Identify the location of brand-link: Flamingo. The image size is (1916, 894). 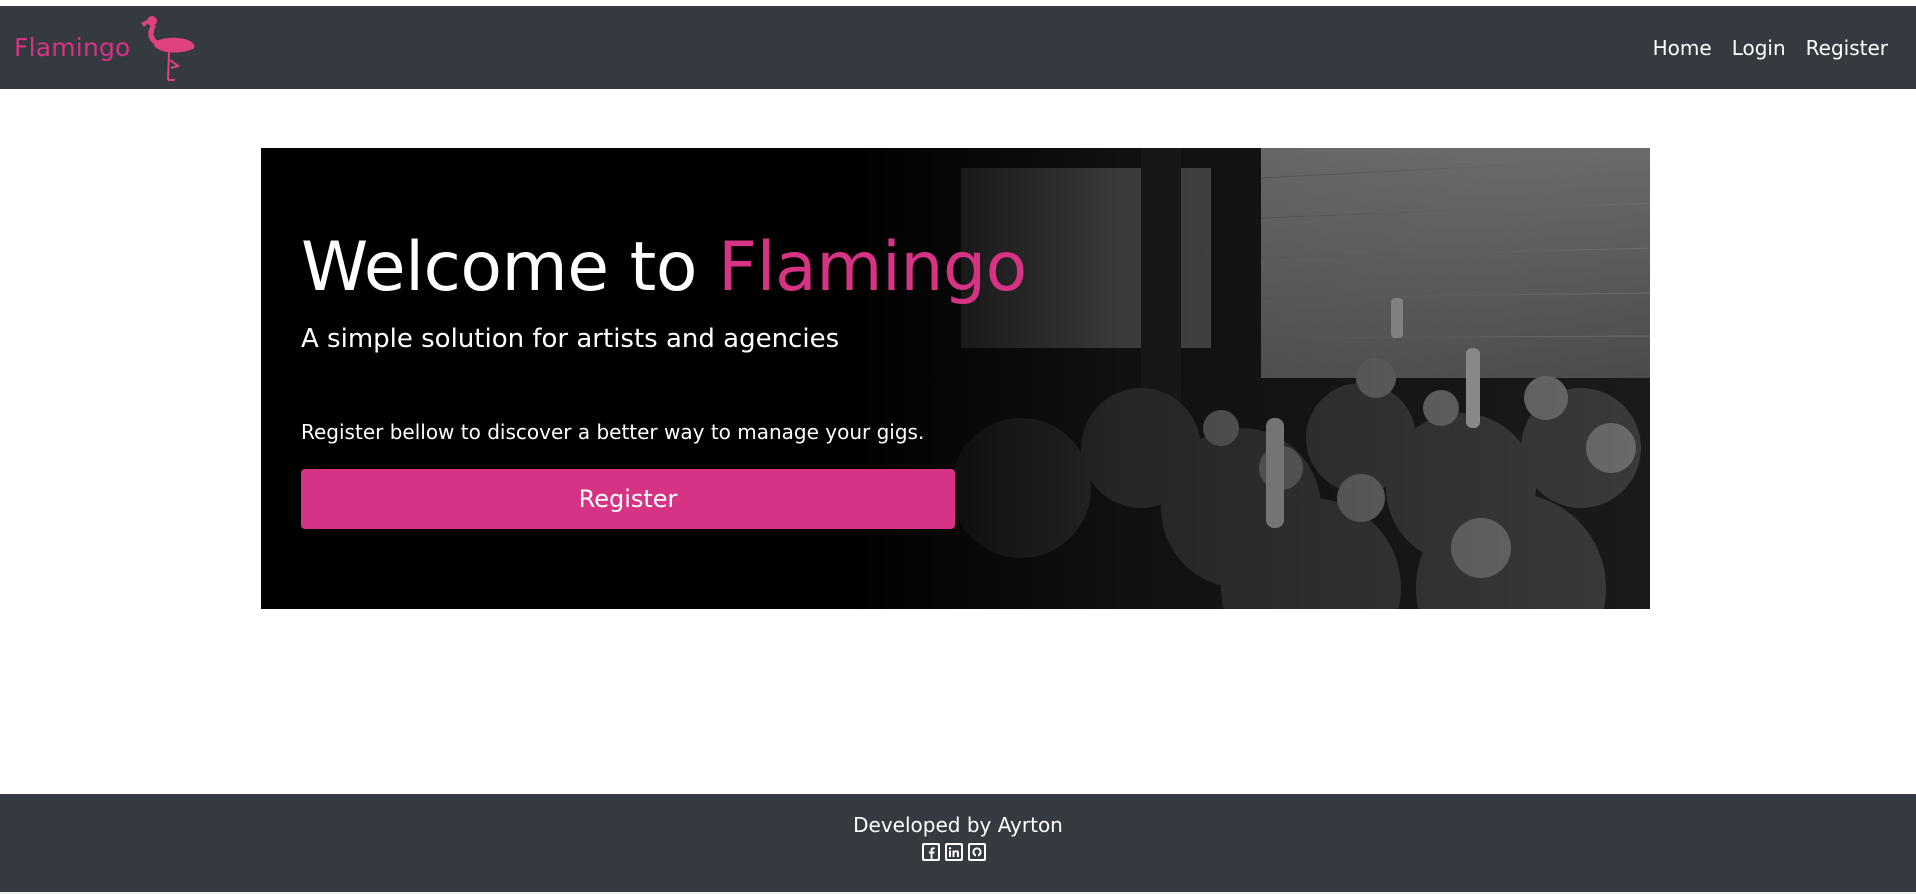
(72, 47).